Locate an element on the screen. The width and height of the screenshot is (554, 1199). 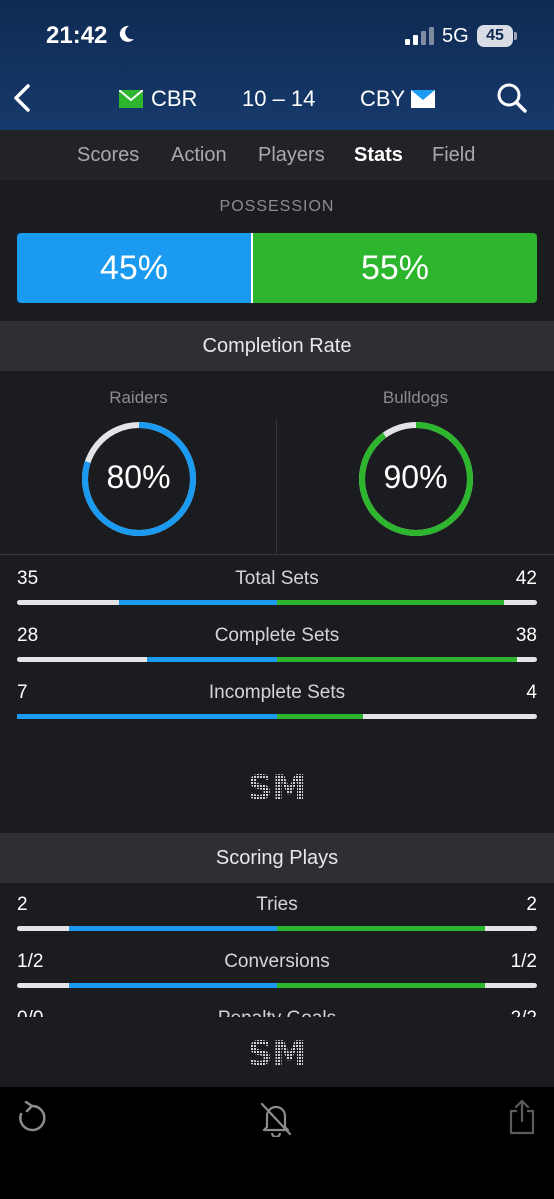
away-team-code: CBY is located at coordinates (383, 98).